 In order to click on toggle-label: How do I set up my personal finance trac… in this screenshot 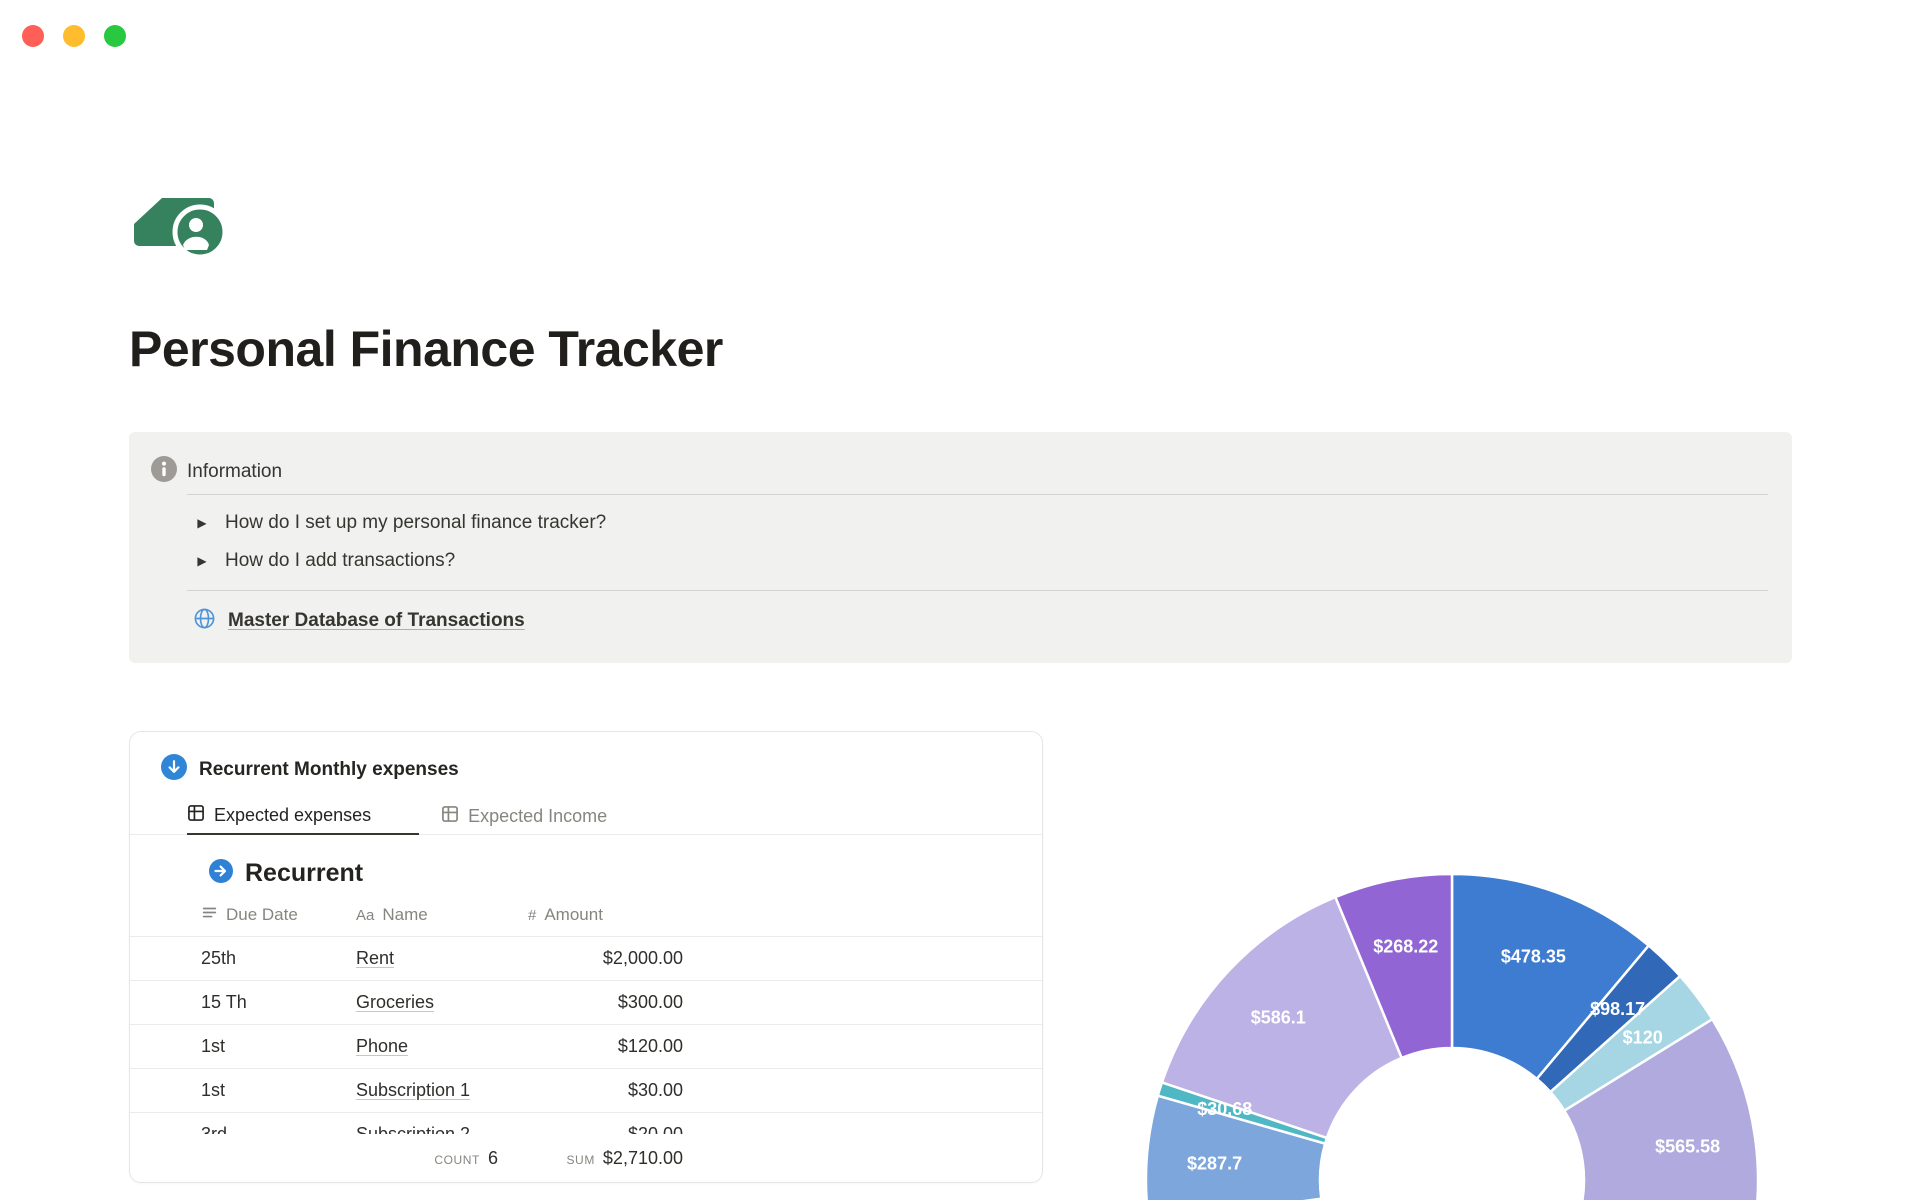, I will do `click(415, 523)`.